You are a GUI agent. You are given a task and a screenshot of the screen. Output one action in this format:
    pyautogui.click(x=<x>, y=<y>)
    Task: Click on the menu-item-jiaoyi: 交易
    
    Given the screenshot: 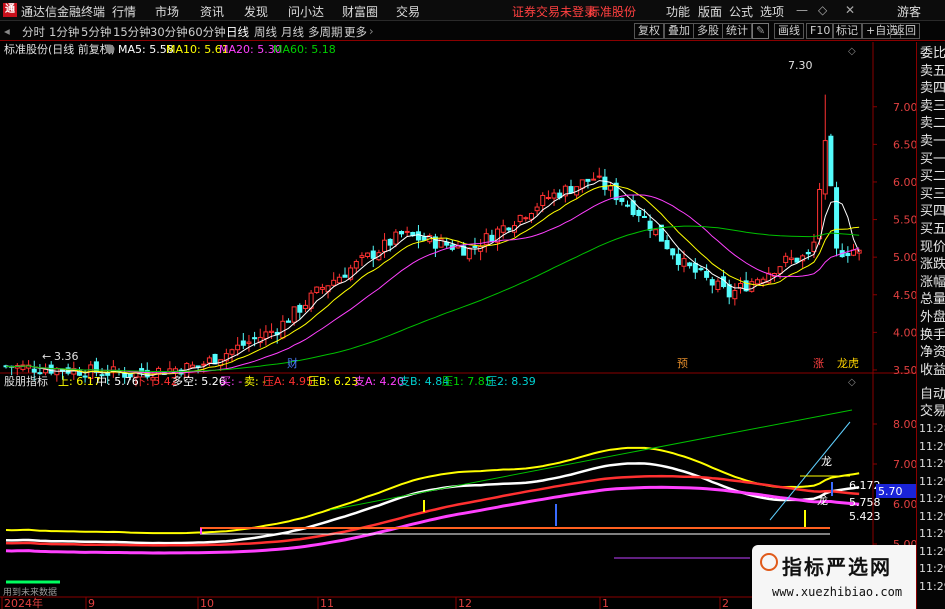 What is the action you would take?
    pyautogui.click(x=408, y=11)
    